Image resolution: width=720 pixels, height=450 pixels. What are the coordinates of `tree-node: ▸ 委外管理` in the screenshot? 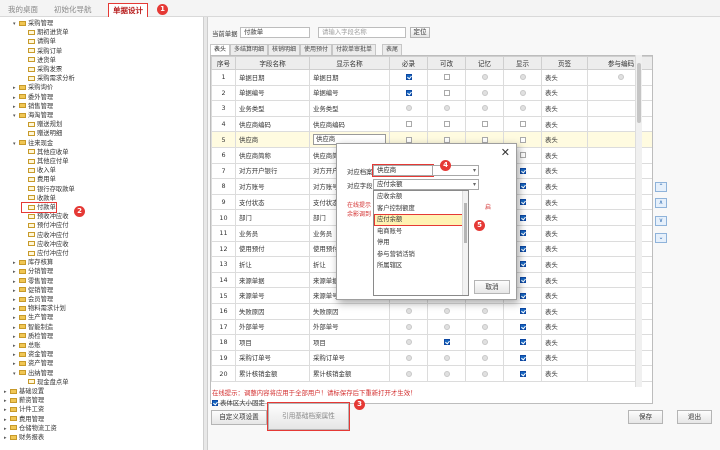 It's located at (33, 97).